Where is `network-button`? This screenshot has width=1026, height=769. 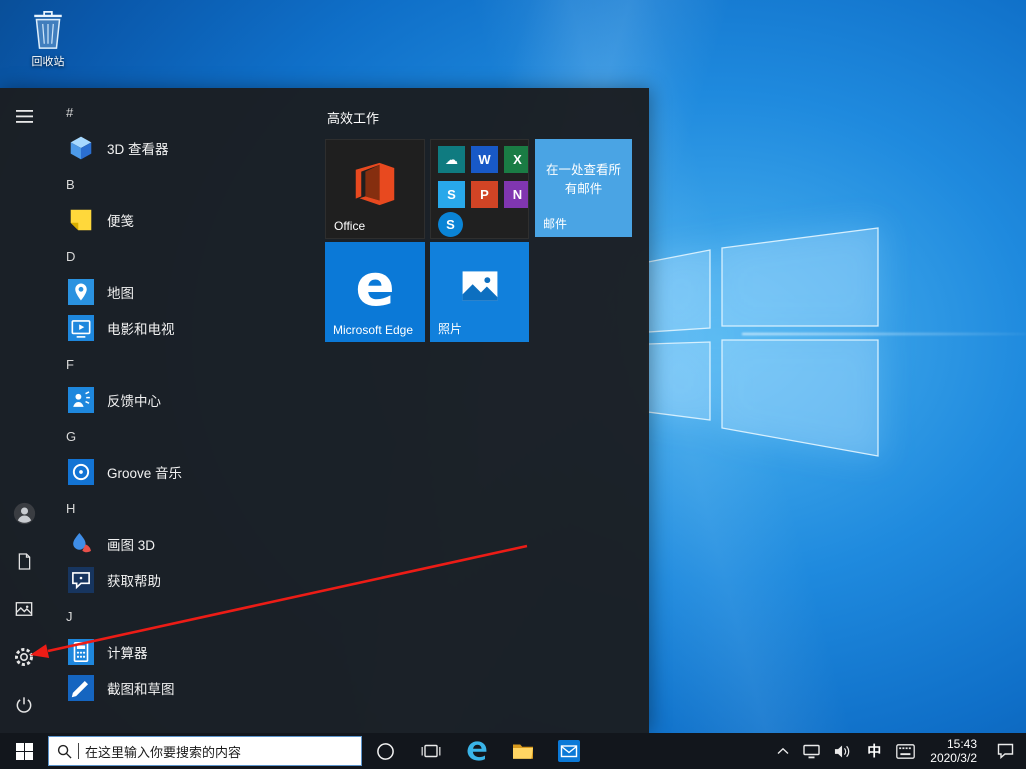 network-button is located at coordinates (811, 751).